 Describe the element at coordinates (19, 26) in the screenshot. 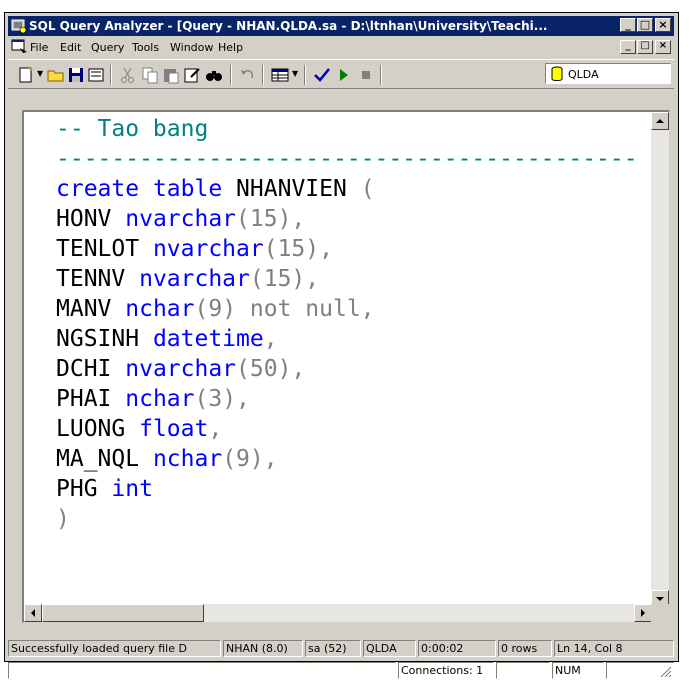

I see `query-analyzer-icon` at that location.